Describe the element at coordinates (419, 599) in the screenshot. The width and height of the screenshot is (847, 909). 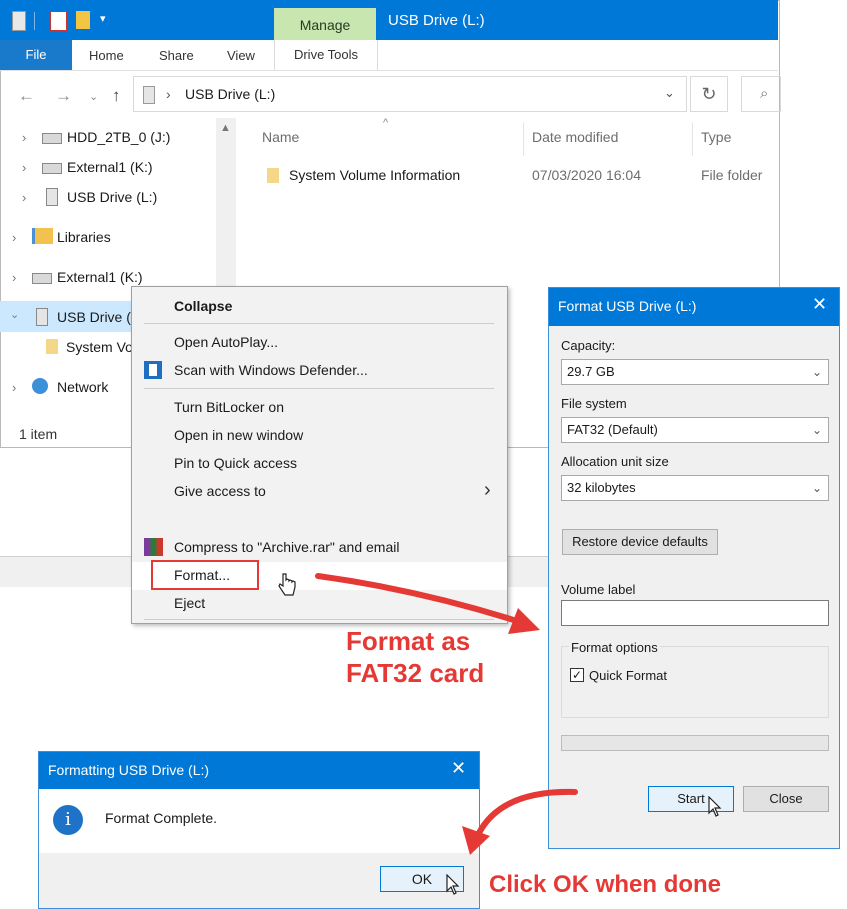
I see `arrow-to-format-dialog` at that location.